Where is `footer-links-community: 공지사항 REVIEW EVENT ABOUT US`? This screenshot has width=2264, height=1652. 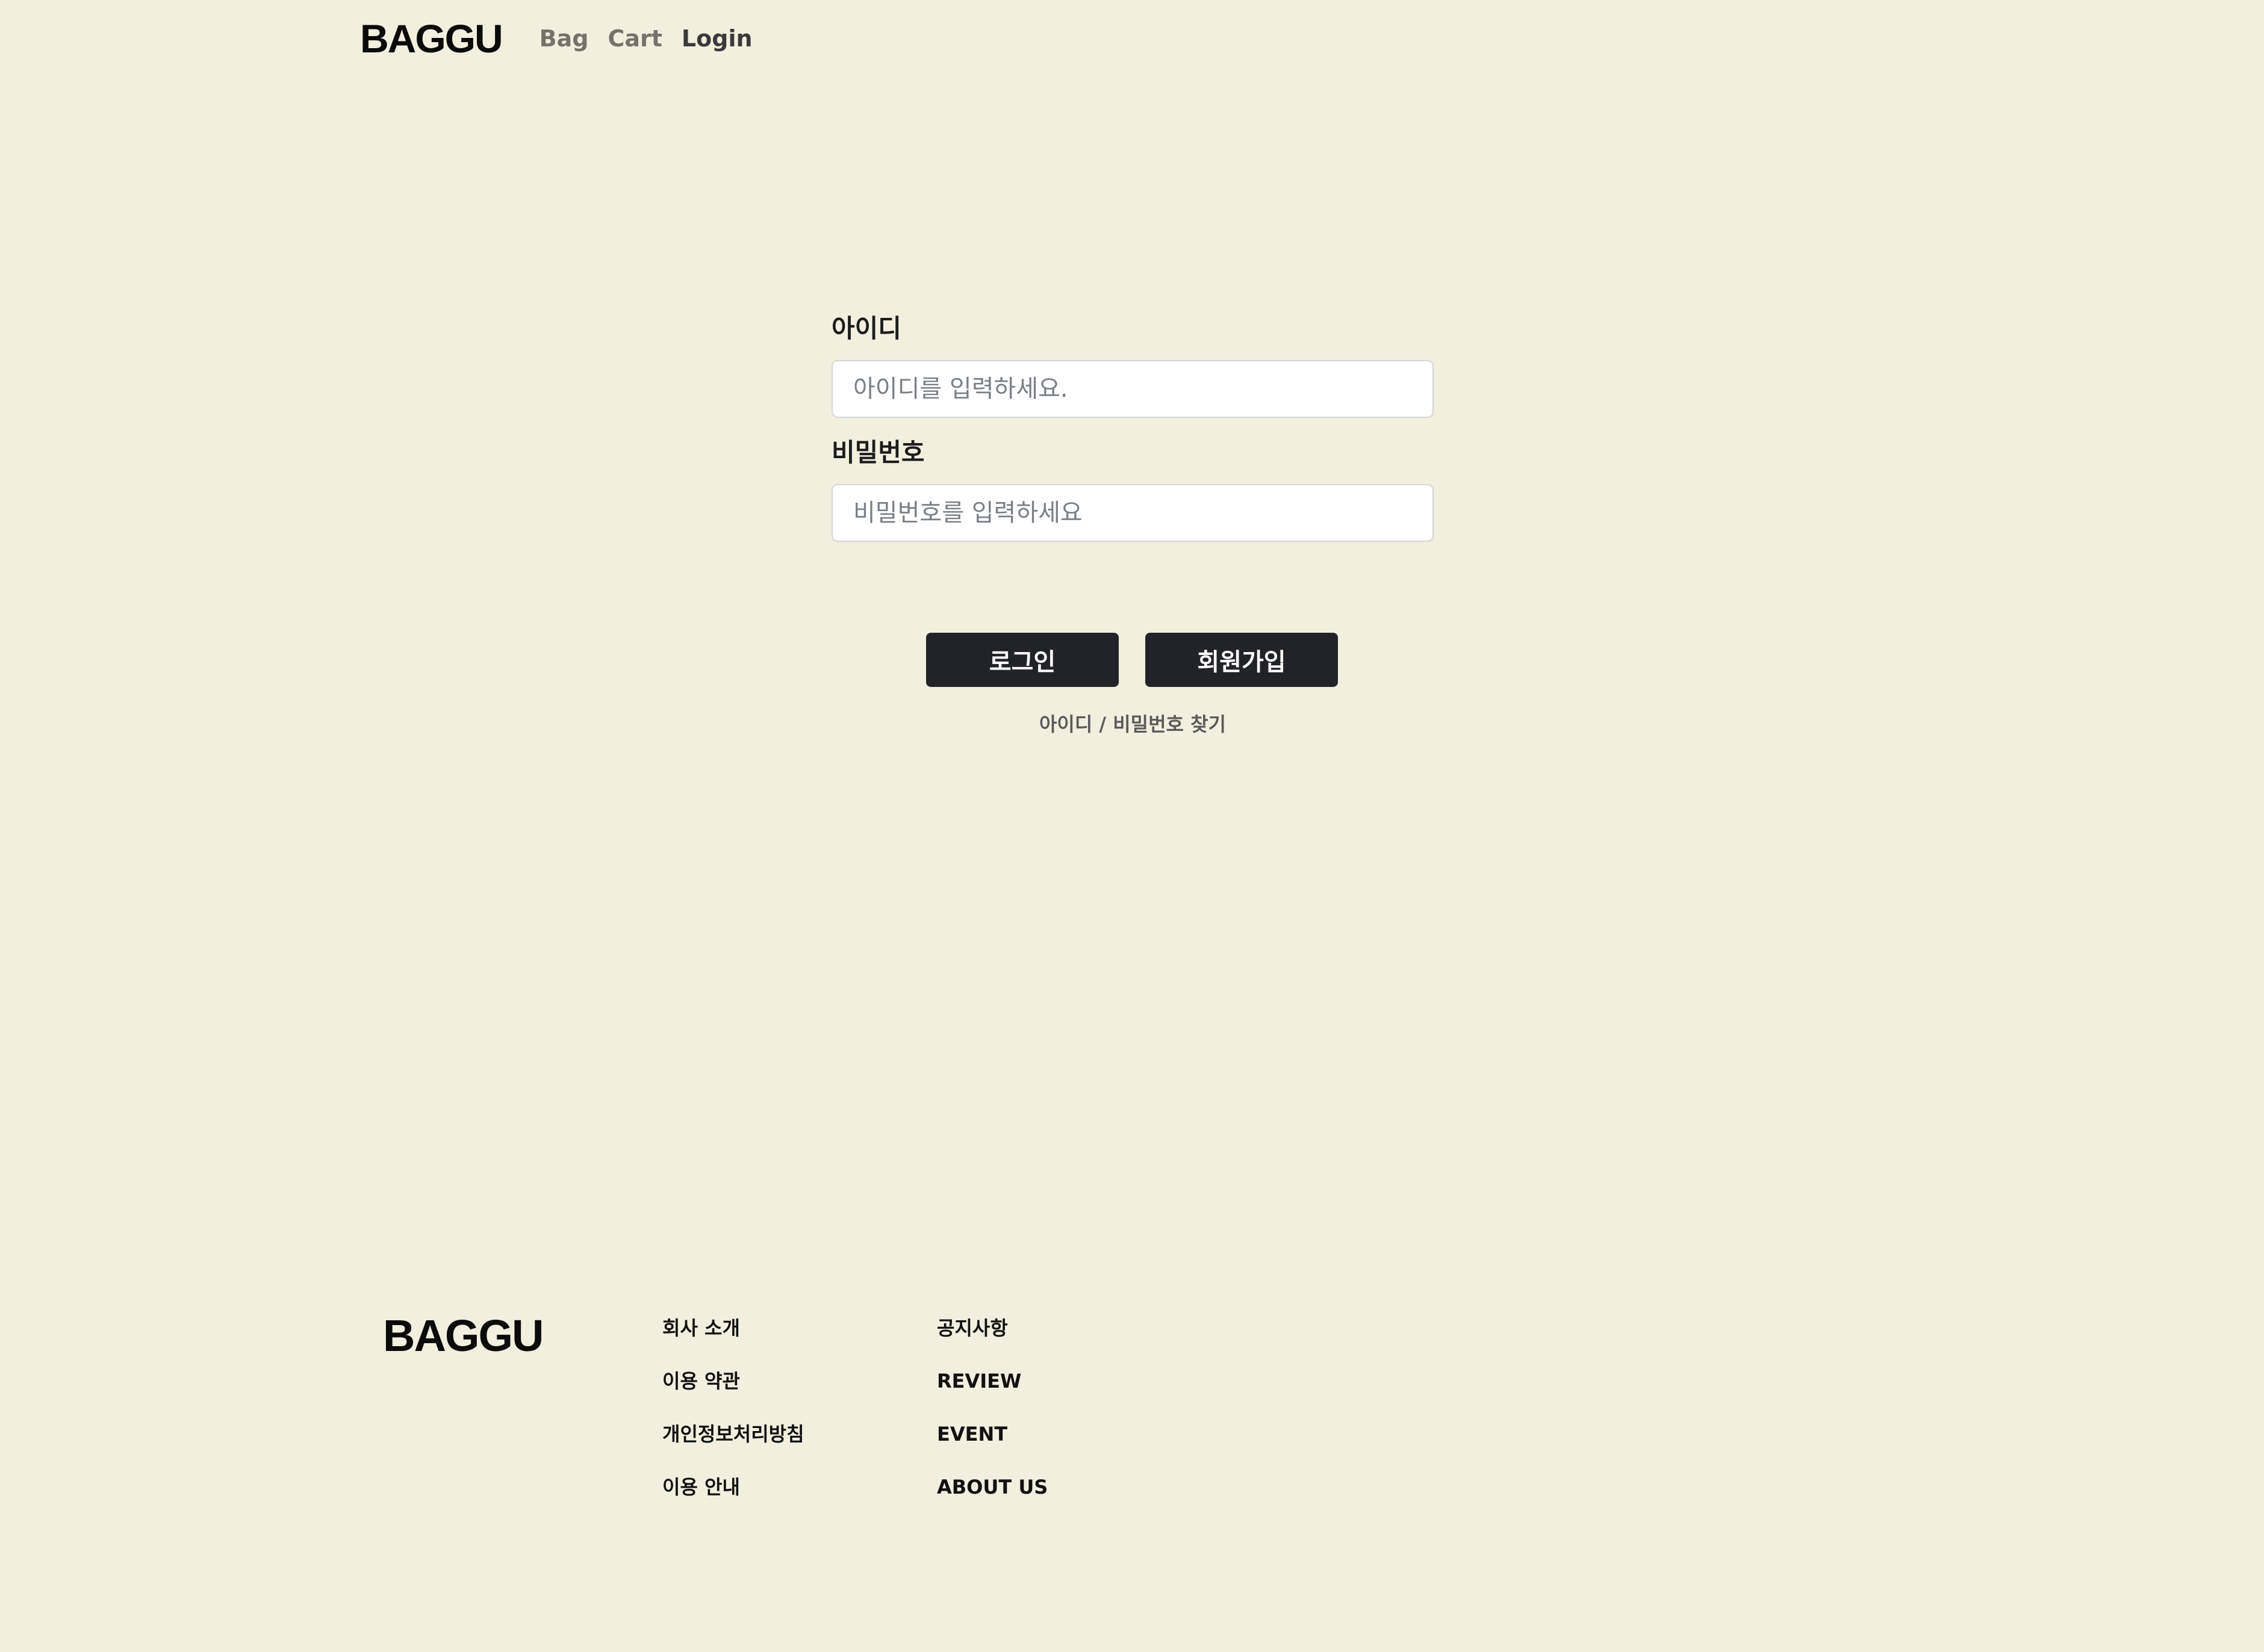 footer-links-community: 공지사항 REVIEW EVENT ABOUT US is located at coordinates (993, 1420).